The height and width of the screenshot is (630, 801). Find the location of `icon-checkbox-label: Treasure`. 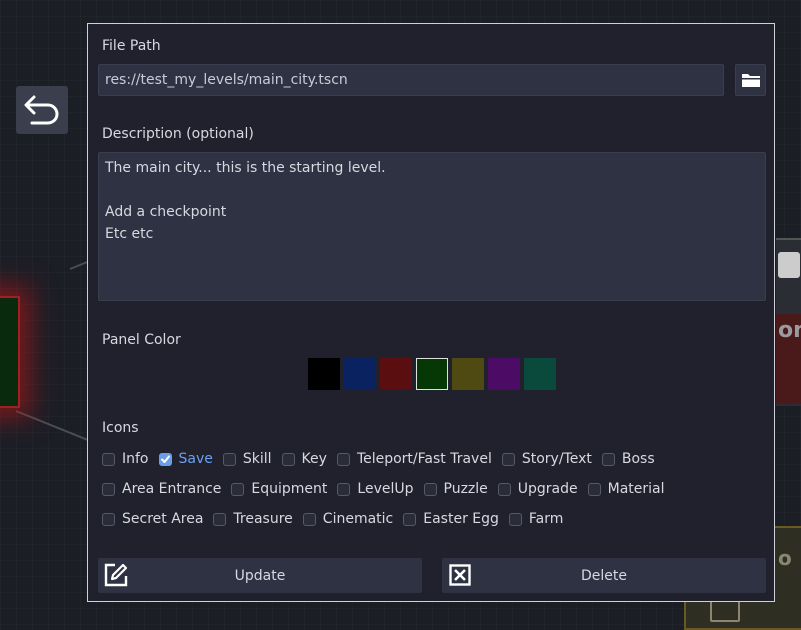

icon-checkbox-label: Treasure is located at coordinates (263, 519).